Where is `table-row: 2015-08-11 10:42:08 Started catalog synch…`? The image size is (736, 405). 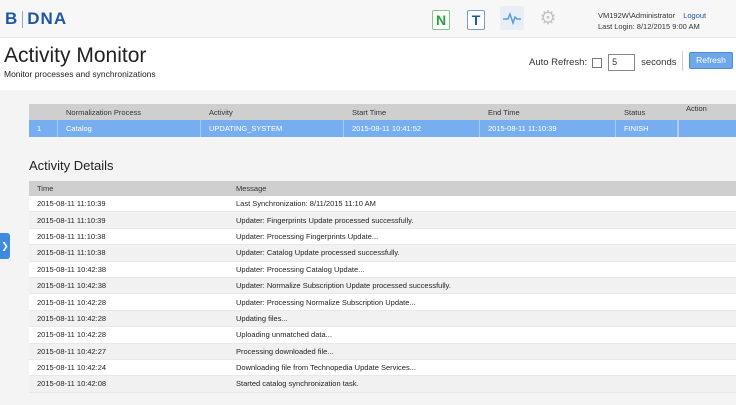
table-row: 2015-08-11 10:42:08 Started catalog synch… is located at coordinates (382, 384).